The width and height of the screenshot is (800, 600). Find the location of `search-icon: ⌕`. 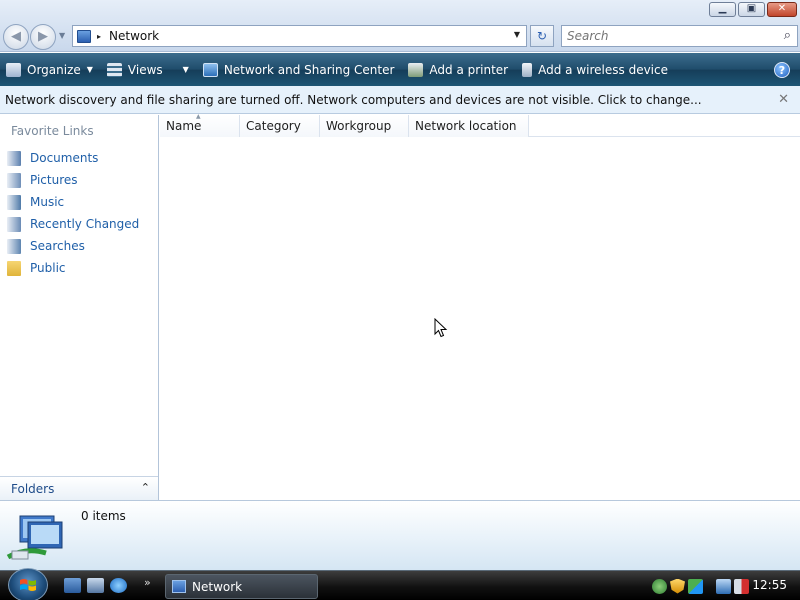

search-icon: ⌕ is located at coordinates (787, 35).